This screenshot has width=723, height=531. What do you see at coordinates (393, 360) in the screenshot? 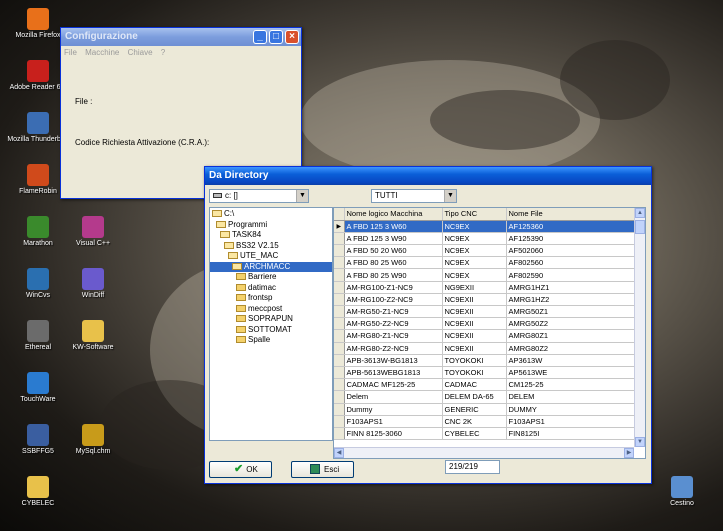
I see `cell-machine-name: APB-3613W-BG1813` at bounding box center [393, 360].